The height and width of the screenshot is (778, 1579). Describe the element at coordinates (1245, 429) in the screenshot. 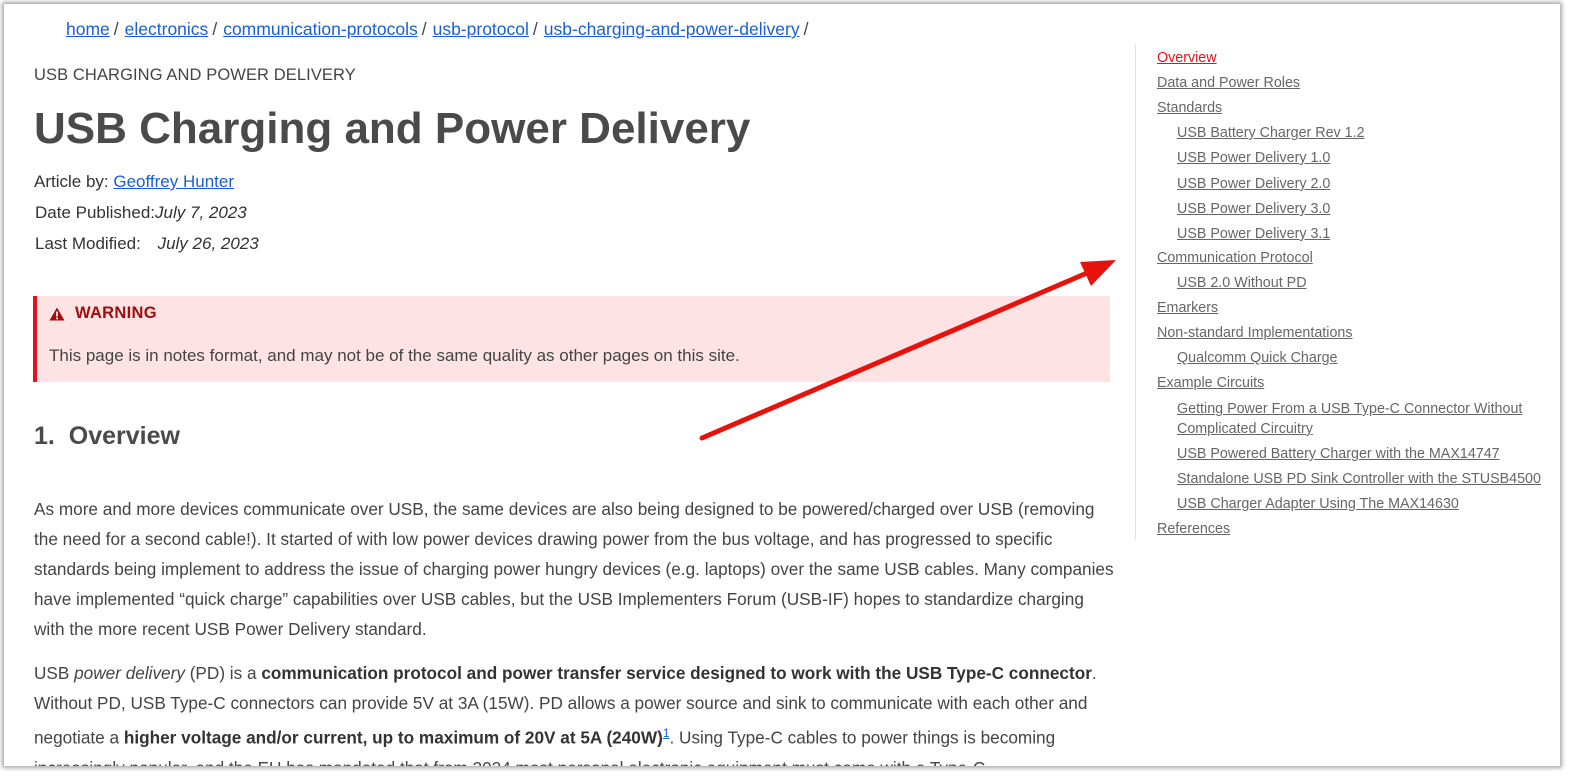

I see `toc-item-getting-power-type-c-cont: Complicated Circuitry` at that location.